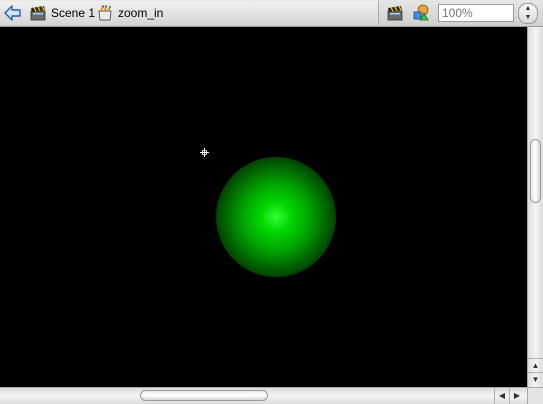 This screenshot has height=404, width=543. I want to click on breadcrumb-symbol: zoom_in, so click(130, 13).